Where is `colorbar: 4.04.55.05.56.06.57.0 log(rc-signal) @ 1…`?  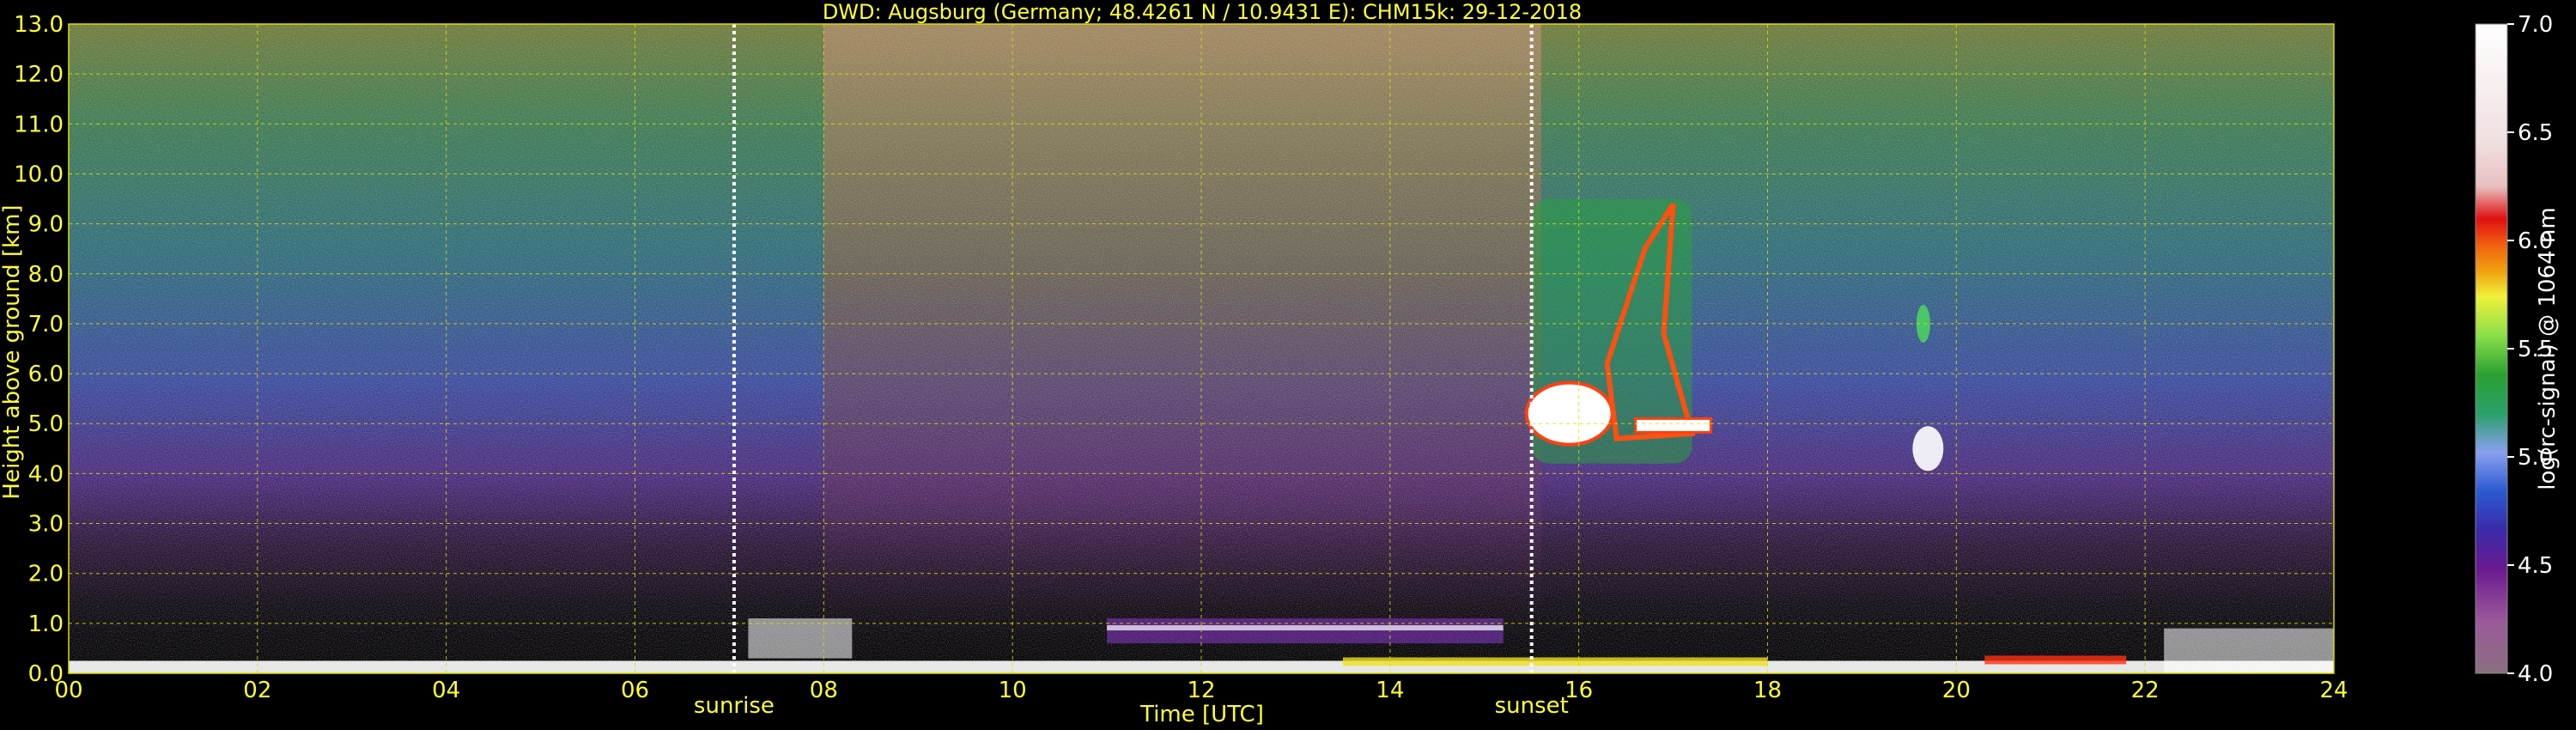
colorbar: 4.04.55.05.56.06.57.0 log(rc-signal) @ 1… is located at coordinates (2518, 349).